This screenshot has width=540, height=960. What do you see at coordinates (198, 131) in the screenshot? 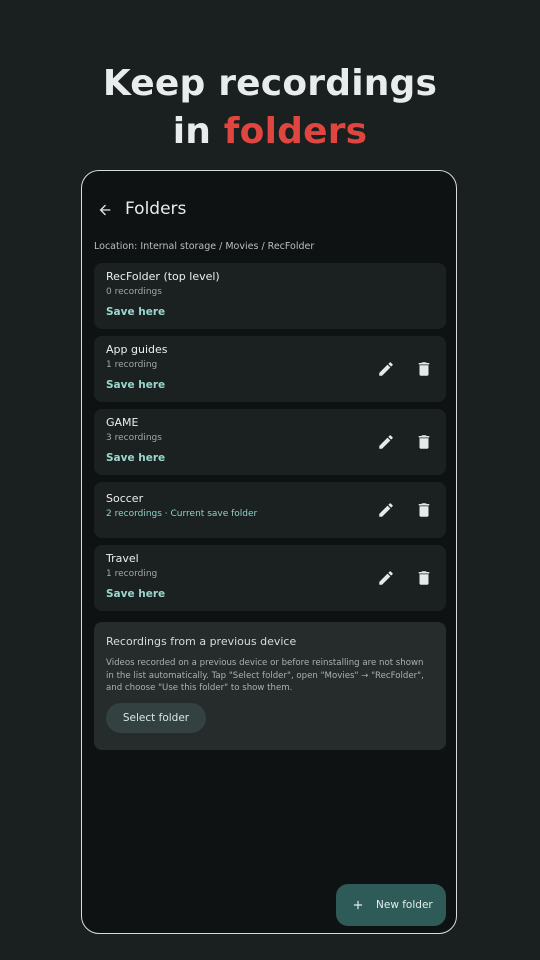
I see `promo-line-2-prefix: in` at bounding box center [198, 131].